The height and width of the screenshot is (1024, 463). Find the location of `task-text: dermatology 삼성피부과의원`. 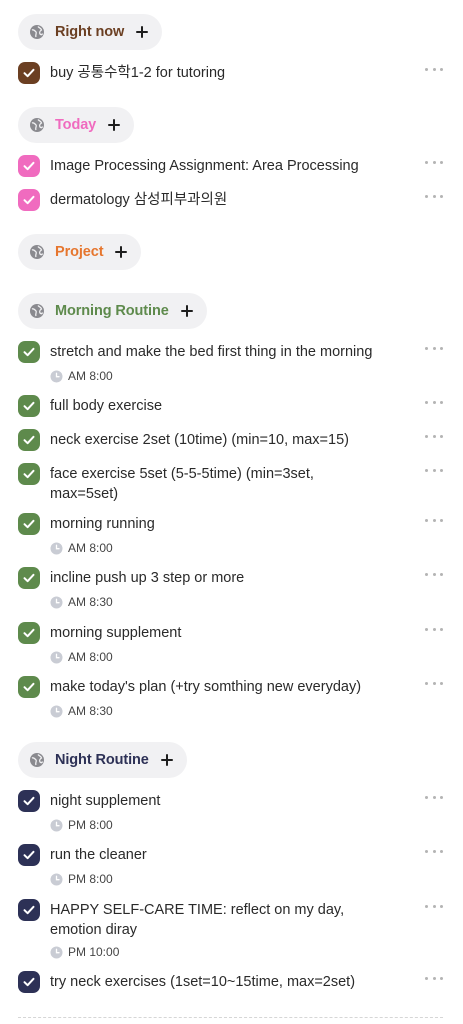

task-text: dermatology 삼성피부과의원 is located at coordinates (139, 200).